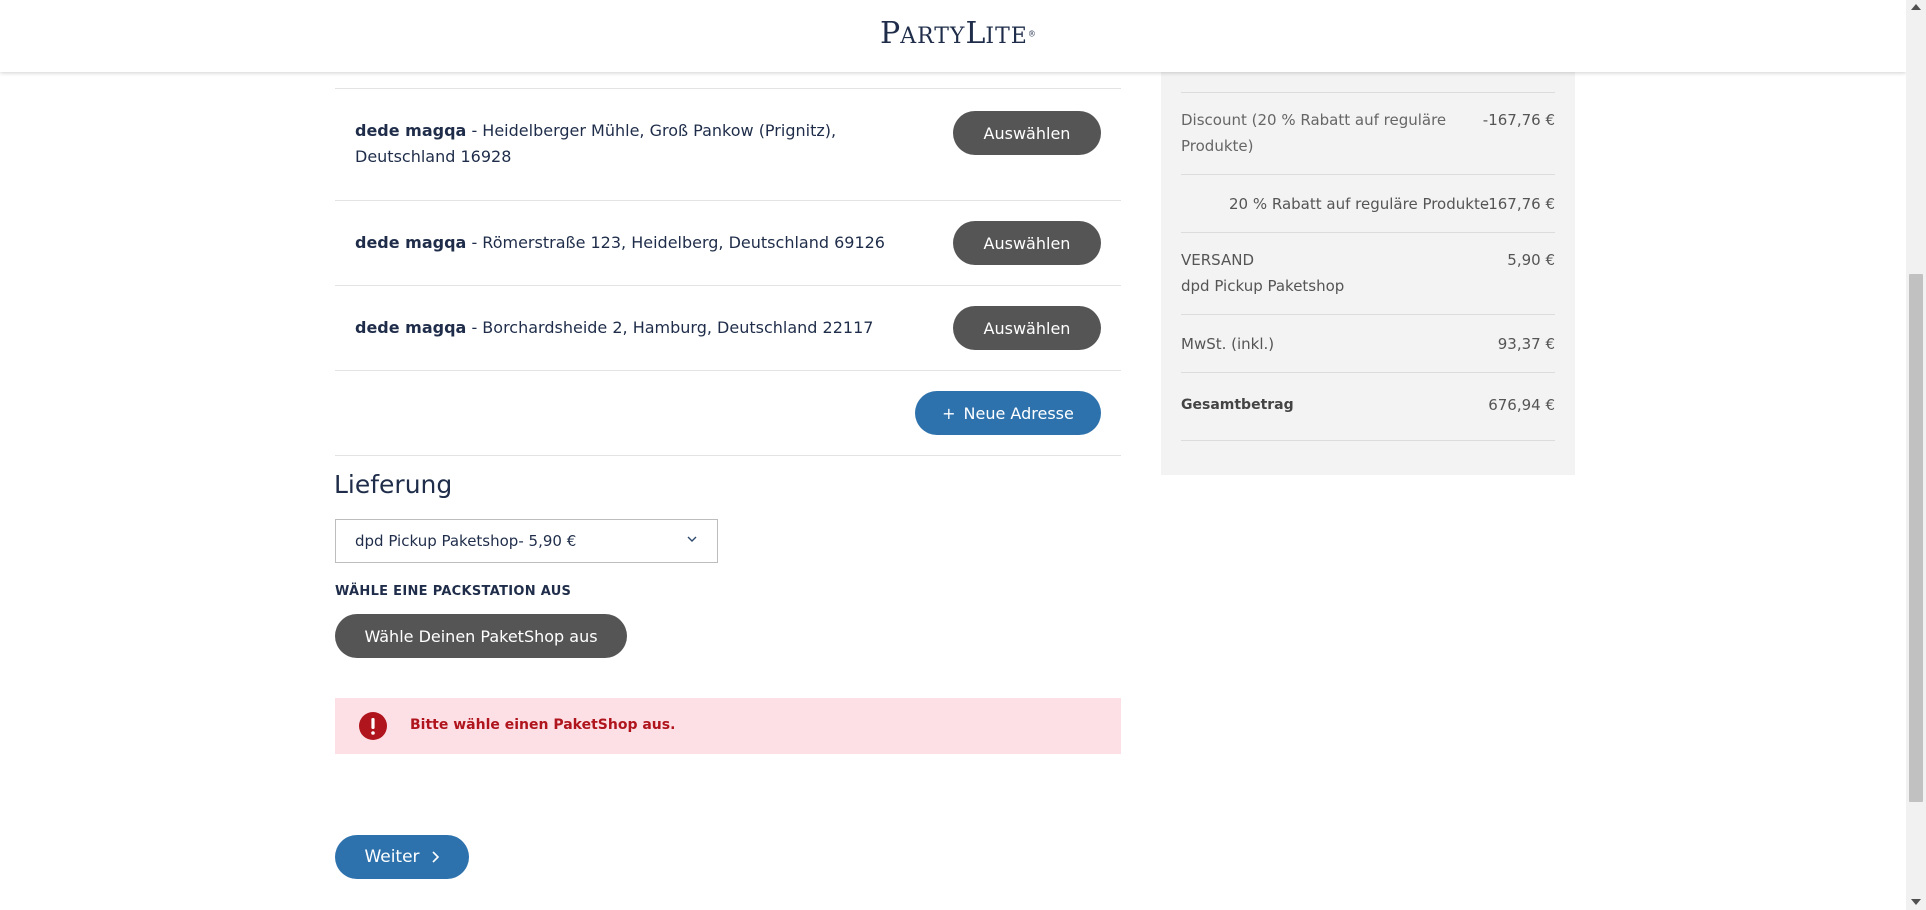 This screenshot has height=910, width=1926. I want to click on choose-paketshop-button: Wähle Deinen PaketShop aus, so click(481, 636).